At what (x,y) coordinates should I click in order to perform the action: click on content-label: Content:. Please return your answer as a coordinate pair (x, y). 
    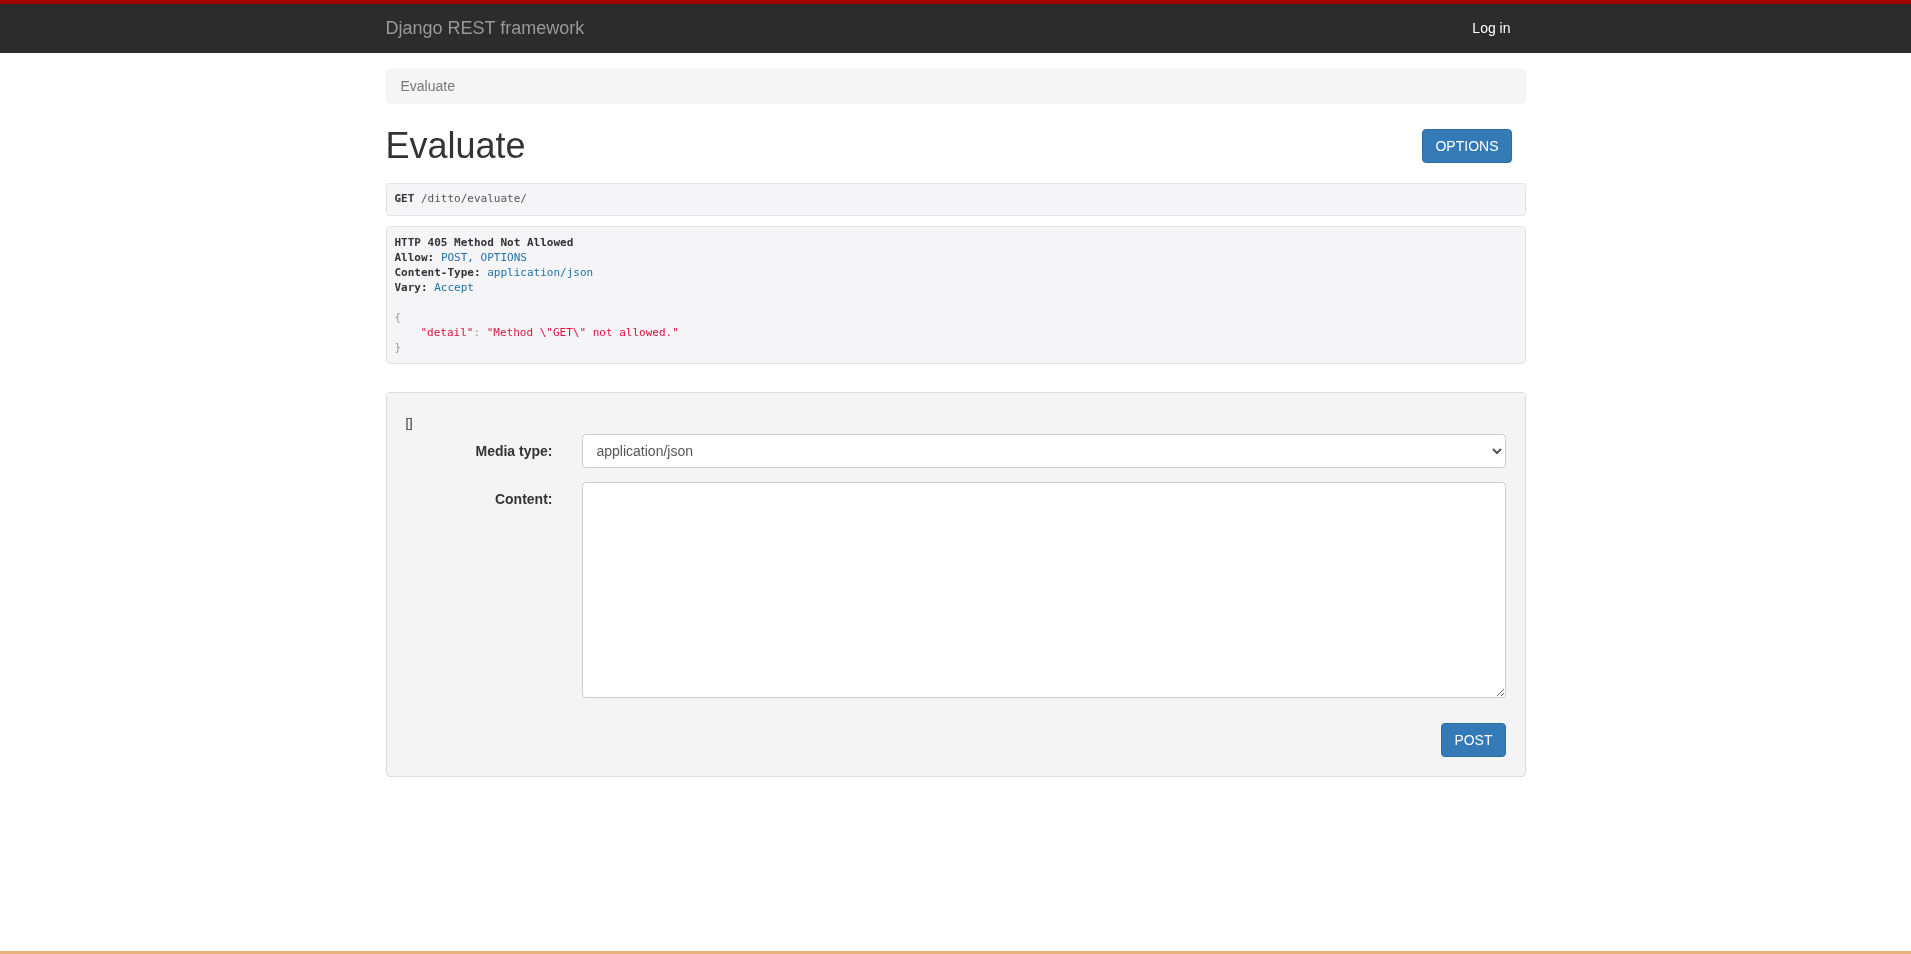
    Looking at the image, I should click on (523, 499).